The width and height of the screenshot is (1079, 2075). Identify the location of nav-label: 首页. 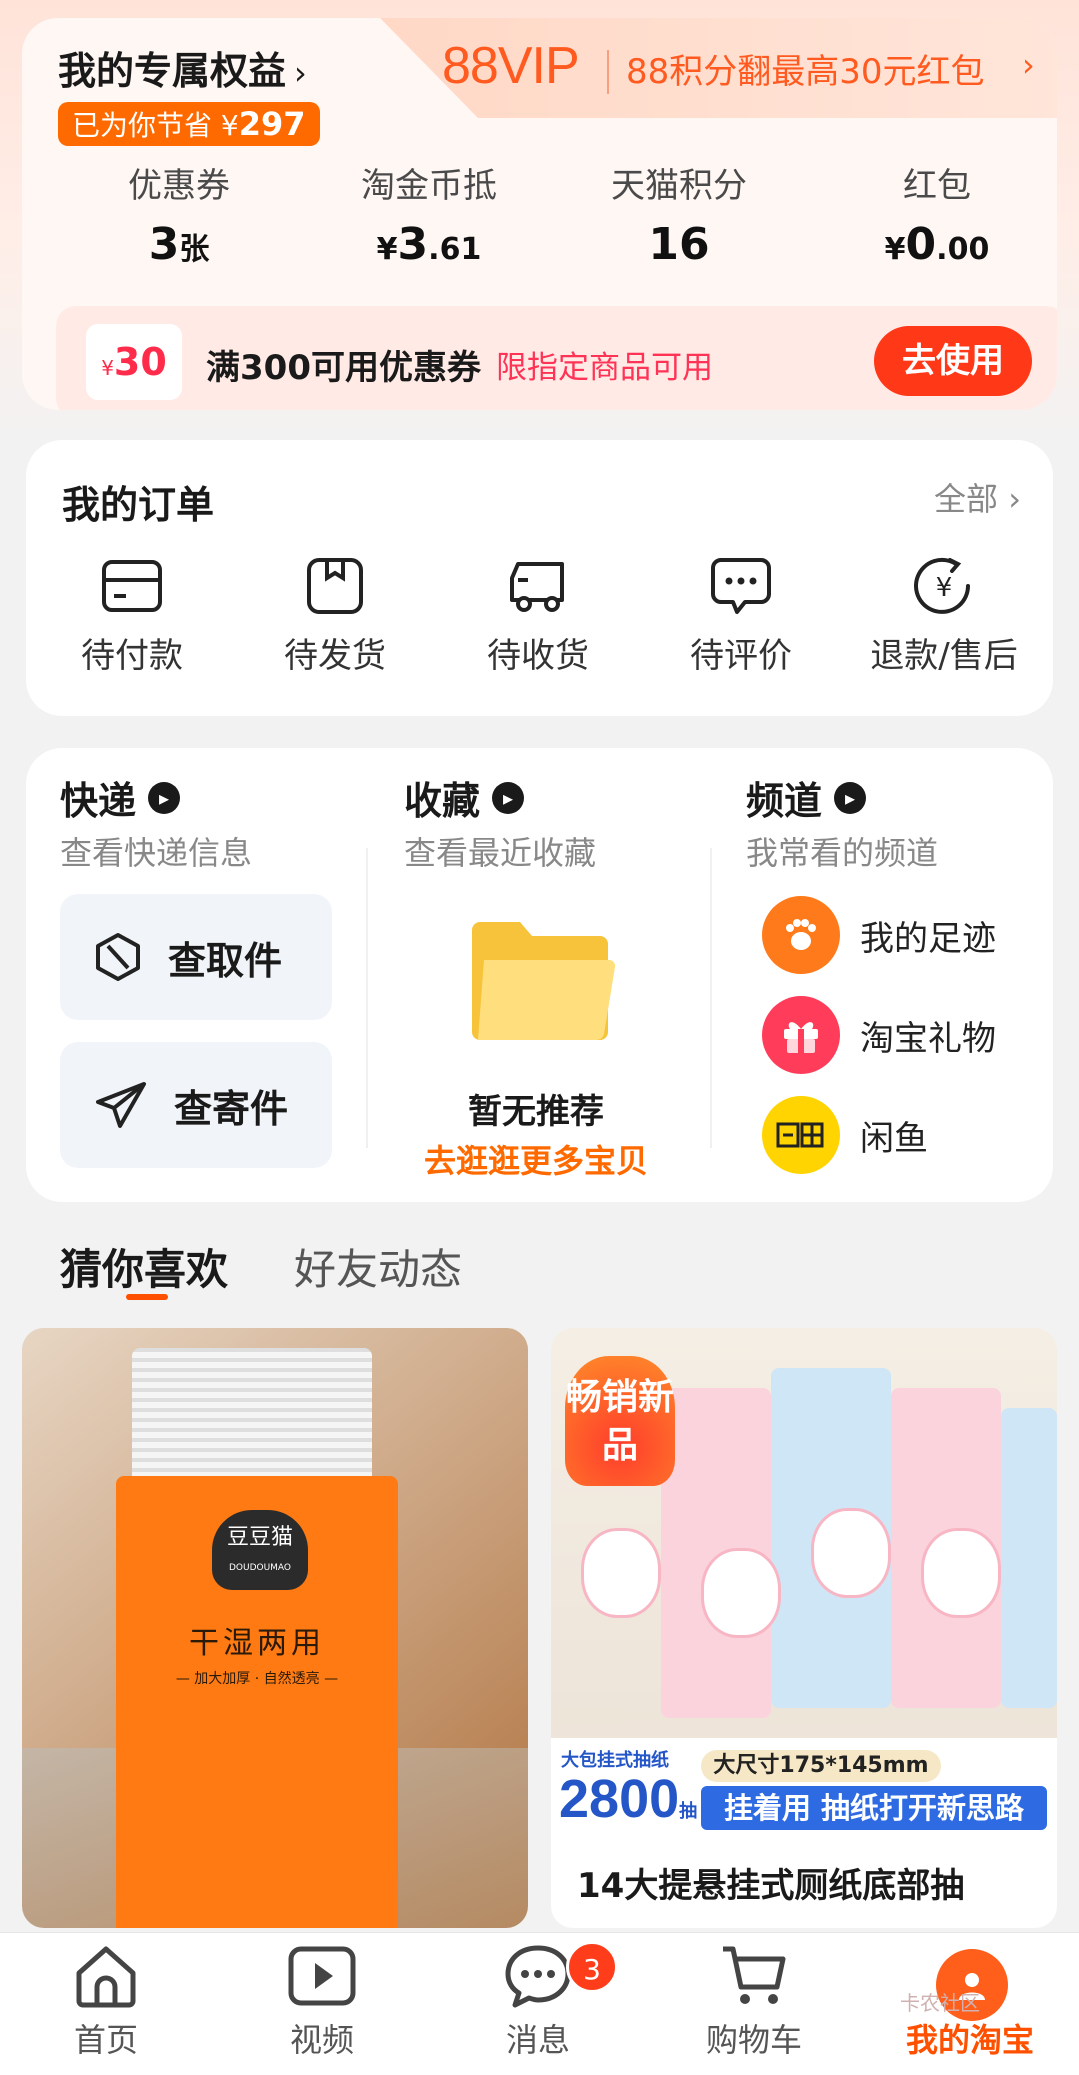
(105, 2040).